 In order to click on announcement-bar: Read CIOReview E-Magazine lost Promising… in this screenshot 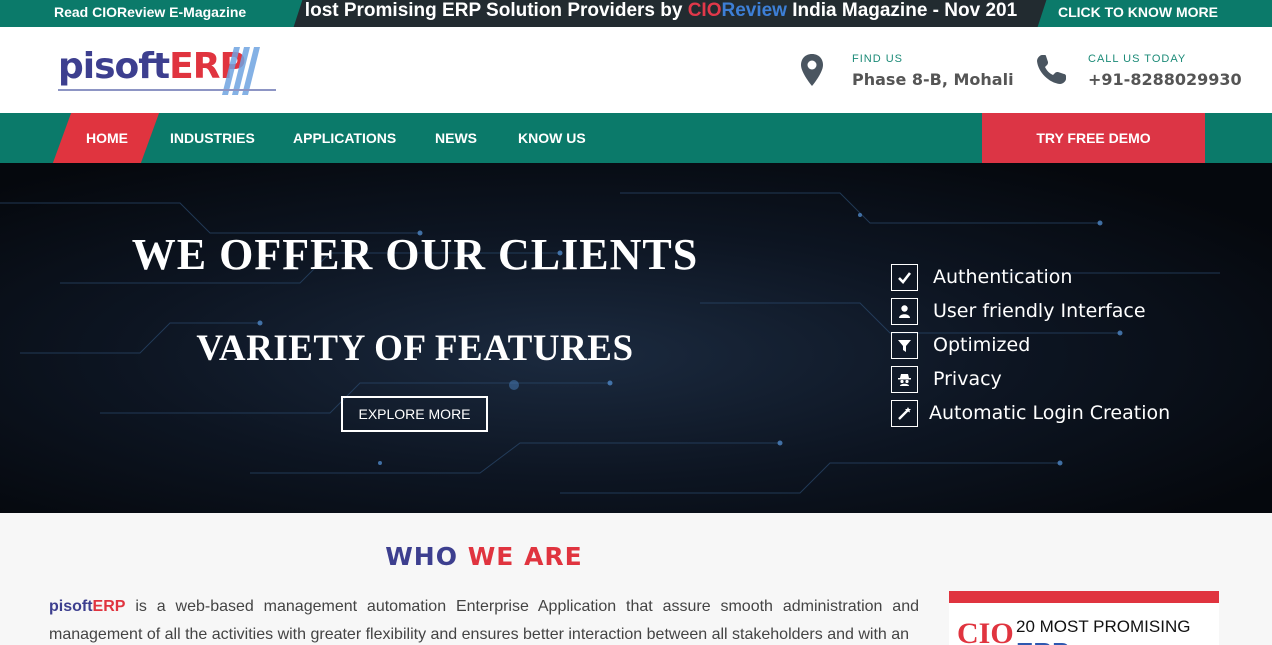, I will do `click(636, 13)`.